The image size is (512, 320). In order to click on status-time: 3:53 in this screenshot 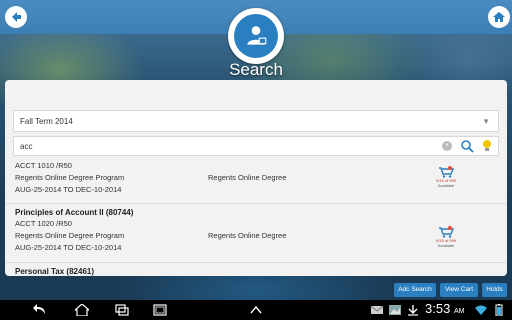, I will do `click(438, 308)`.